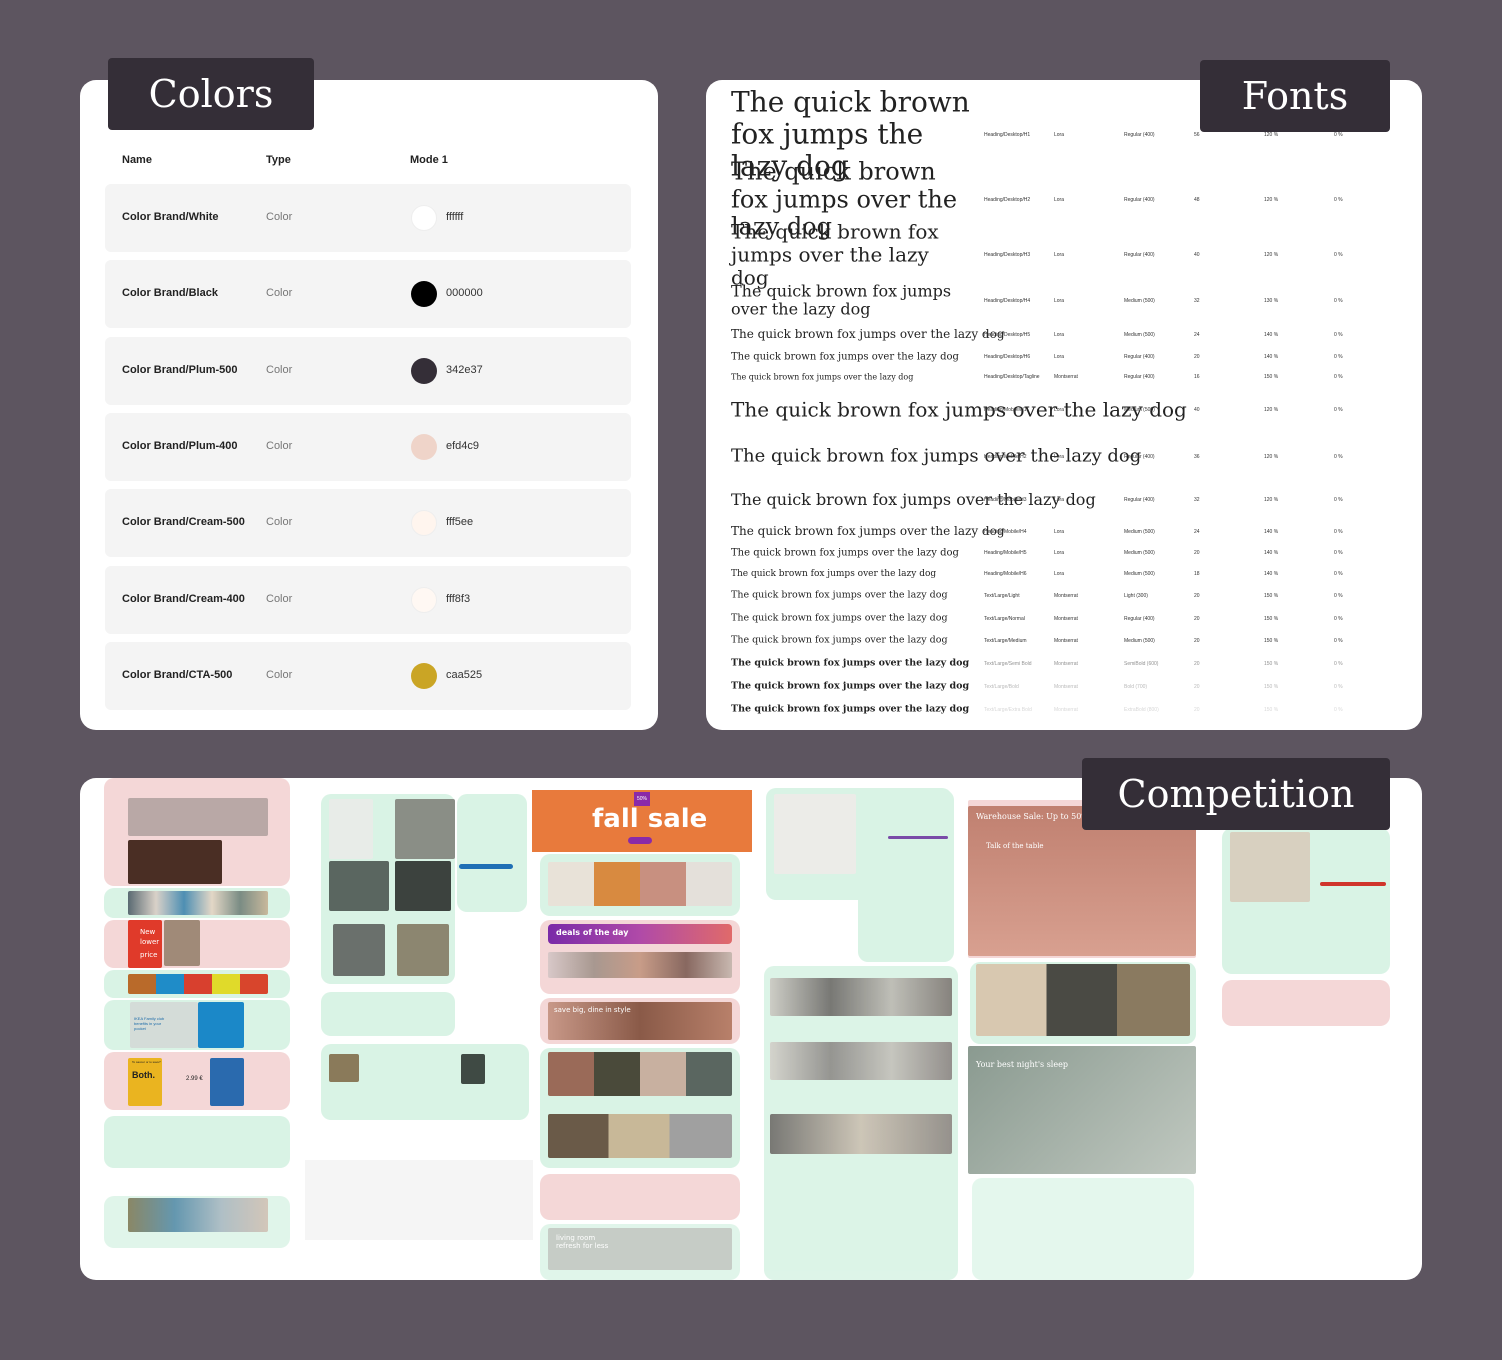 This screenshot has height=1360, width=1502. What do you see at coordinates (1066, 619) in the screenshot?
I see `font-family: Montserrat` at bounding box center [1066, 619].